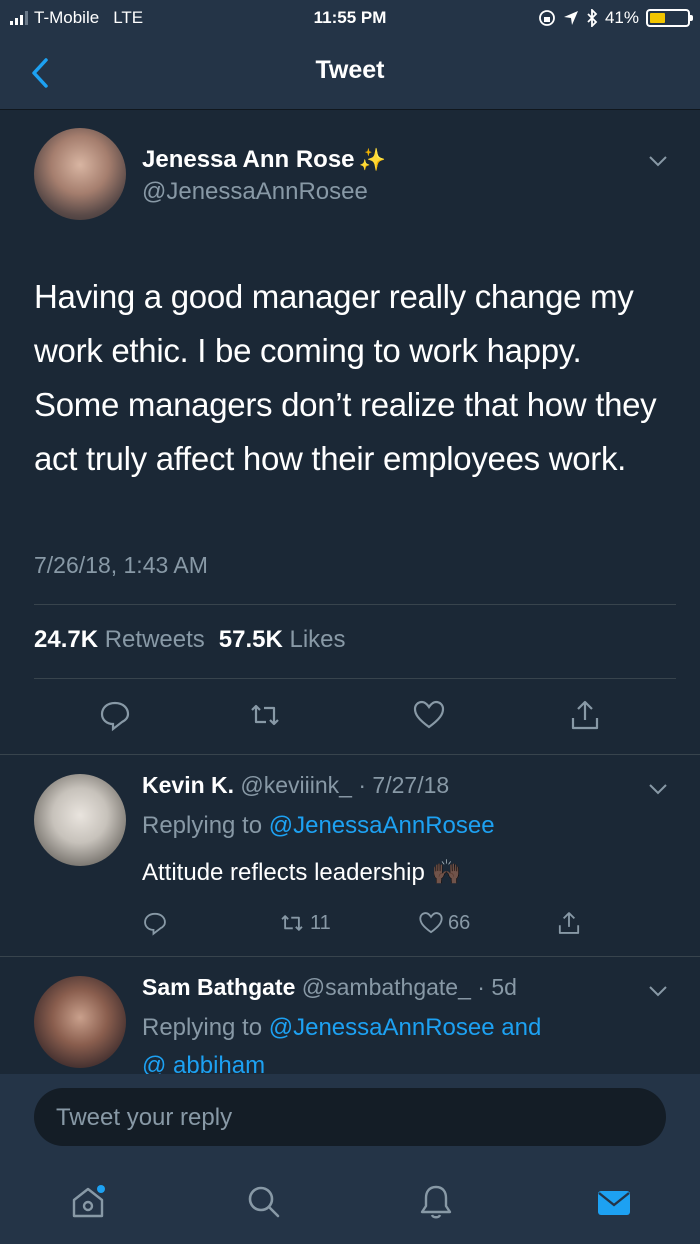 The image size is (700, 1244). Describe the element at coordinates (436, 1202) in the screenshot. I see `notifications-icon` at that location.